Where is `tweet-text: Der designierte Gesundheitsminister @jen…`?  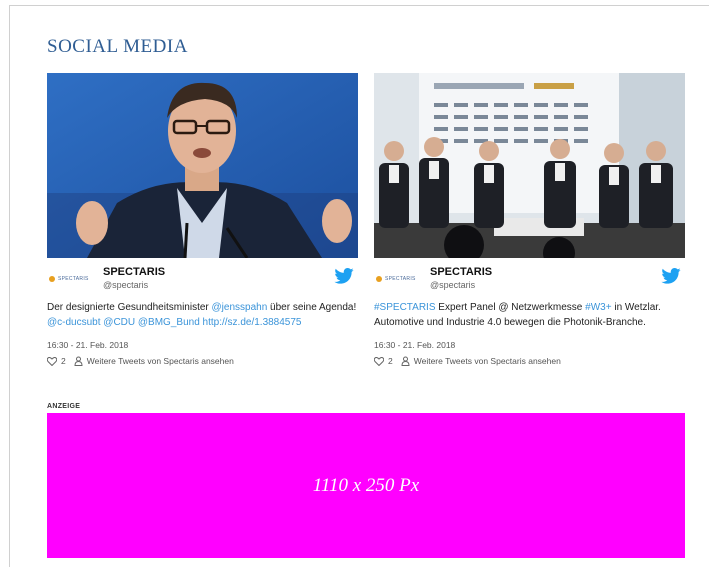 tweet-text: Der designierte Gesundheitsminister @jen… is located at coordinates (202, 315).